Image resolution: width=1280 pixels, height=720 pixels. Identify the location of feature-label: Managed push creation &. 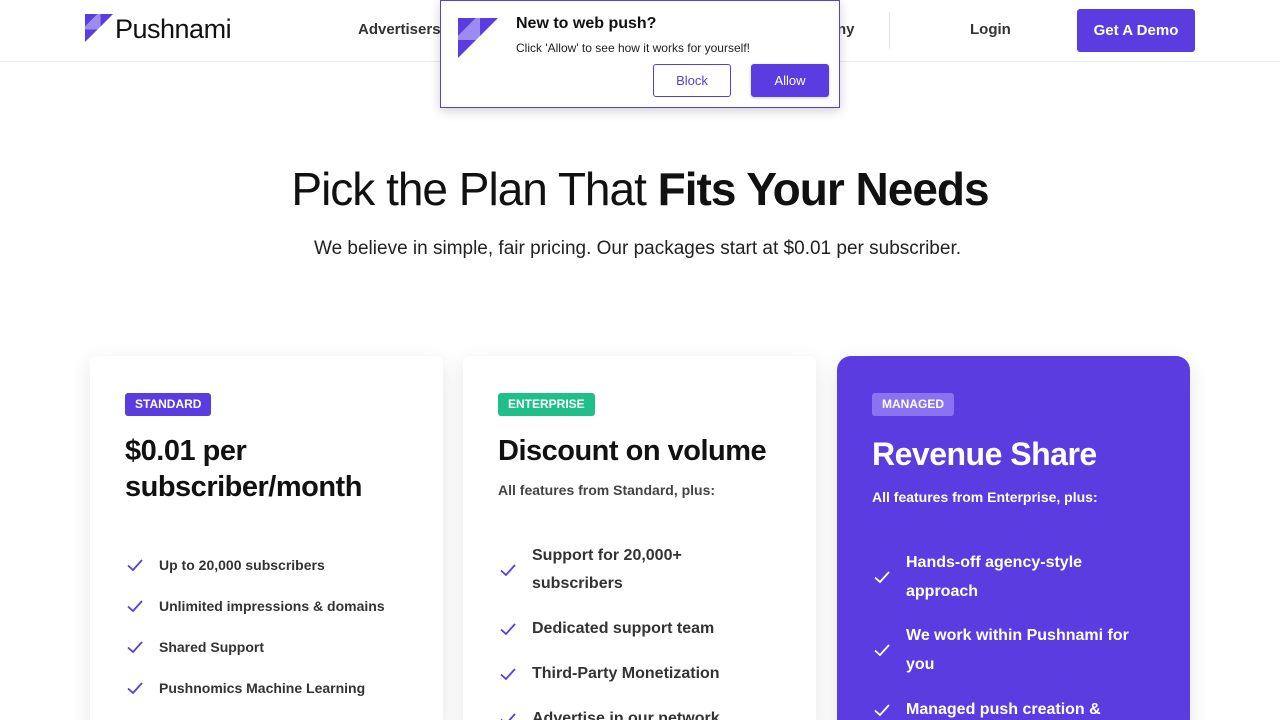
(1003, 709).